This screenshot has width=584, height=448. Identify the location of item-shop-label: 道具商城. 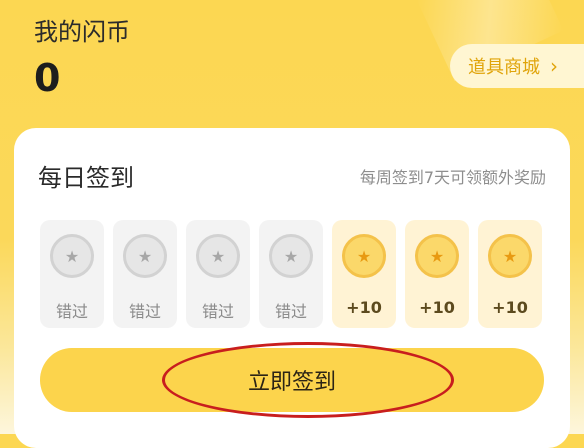
(504, 67).